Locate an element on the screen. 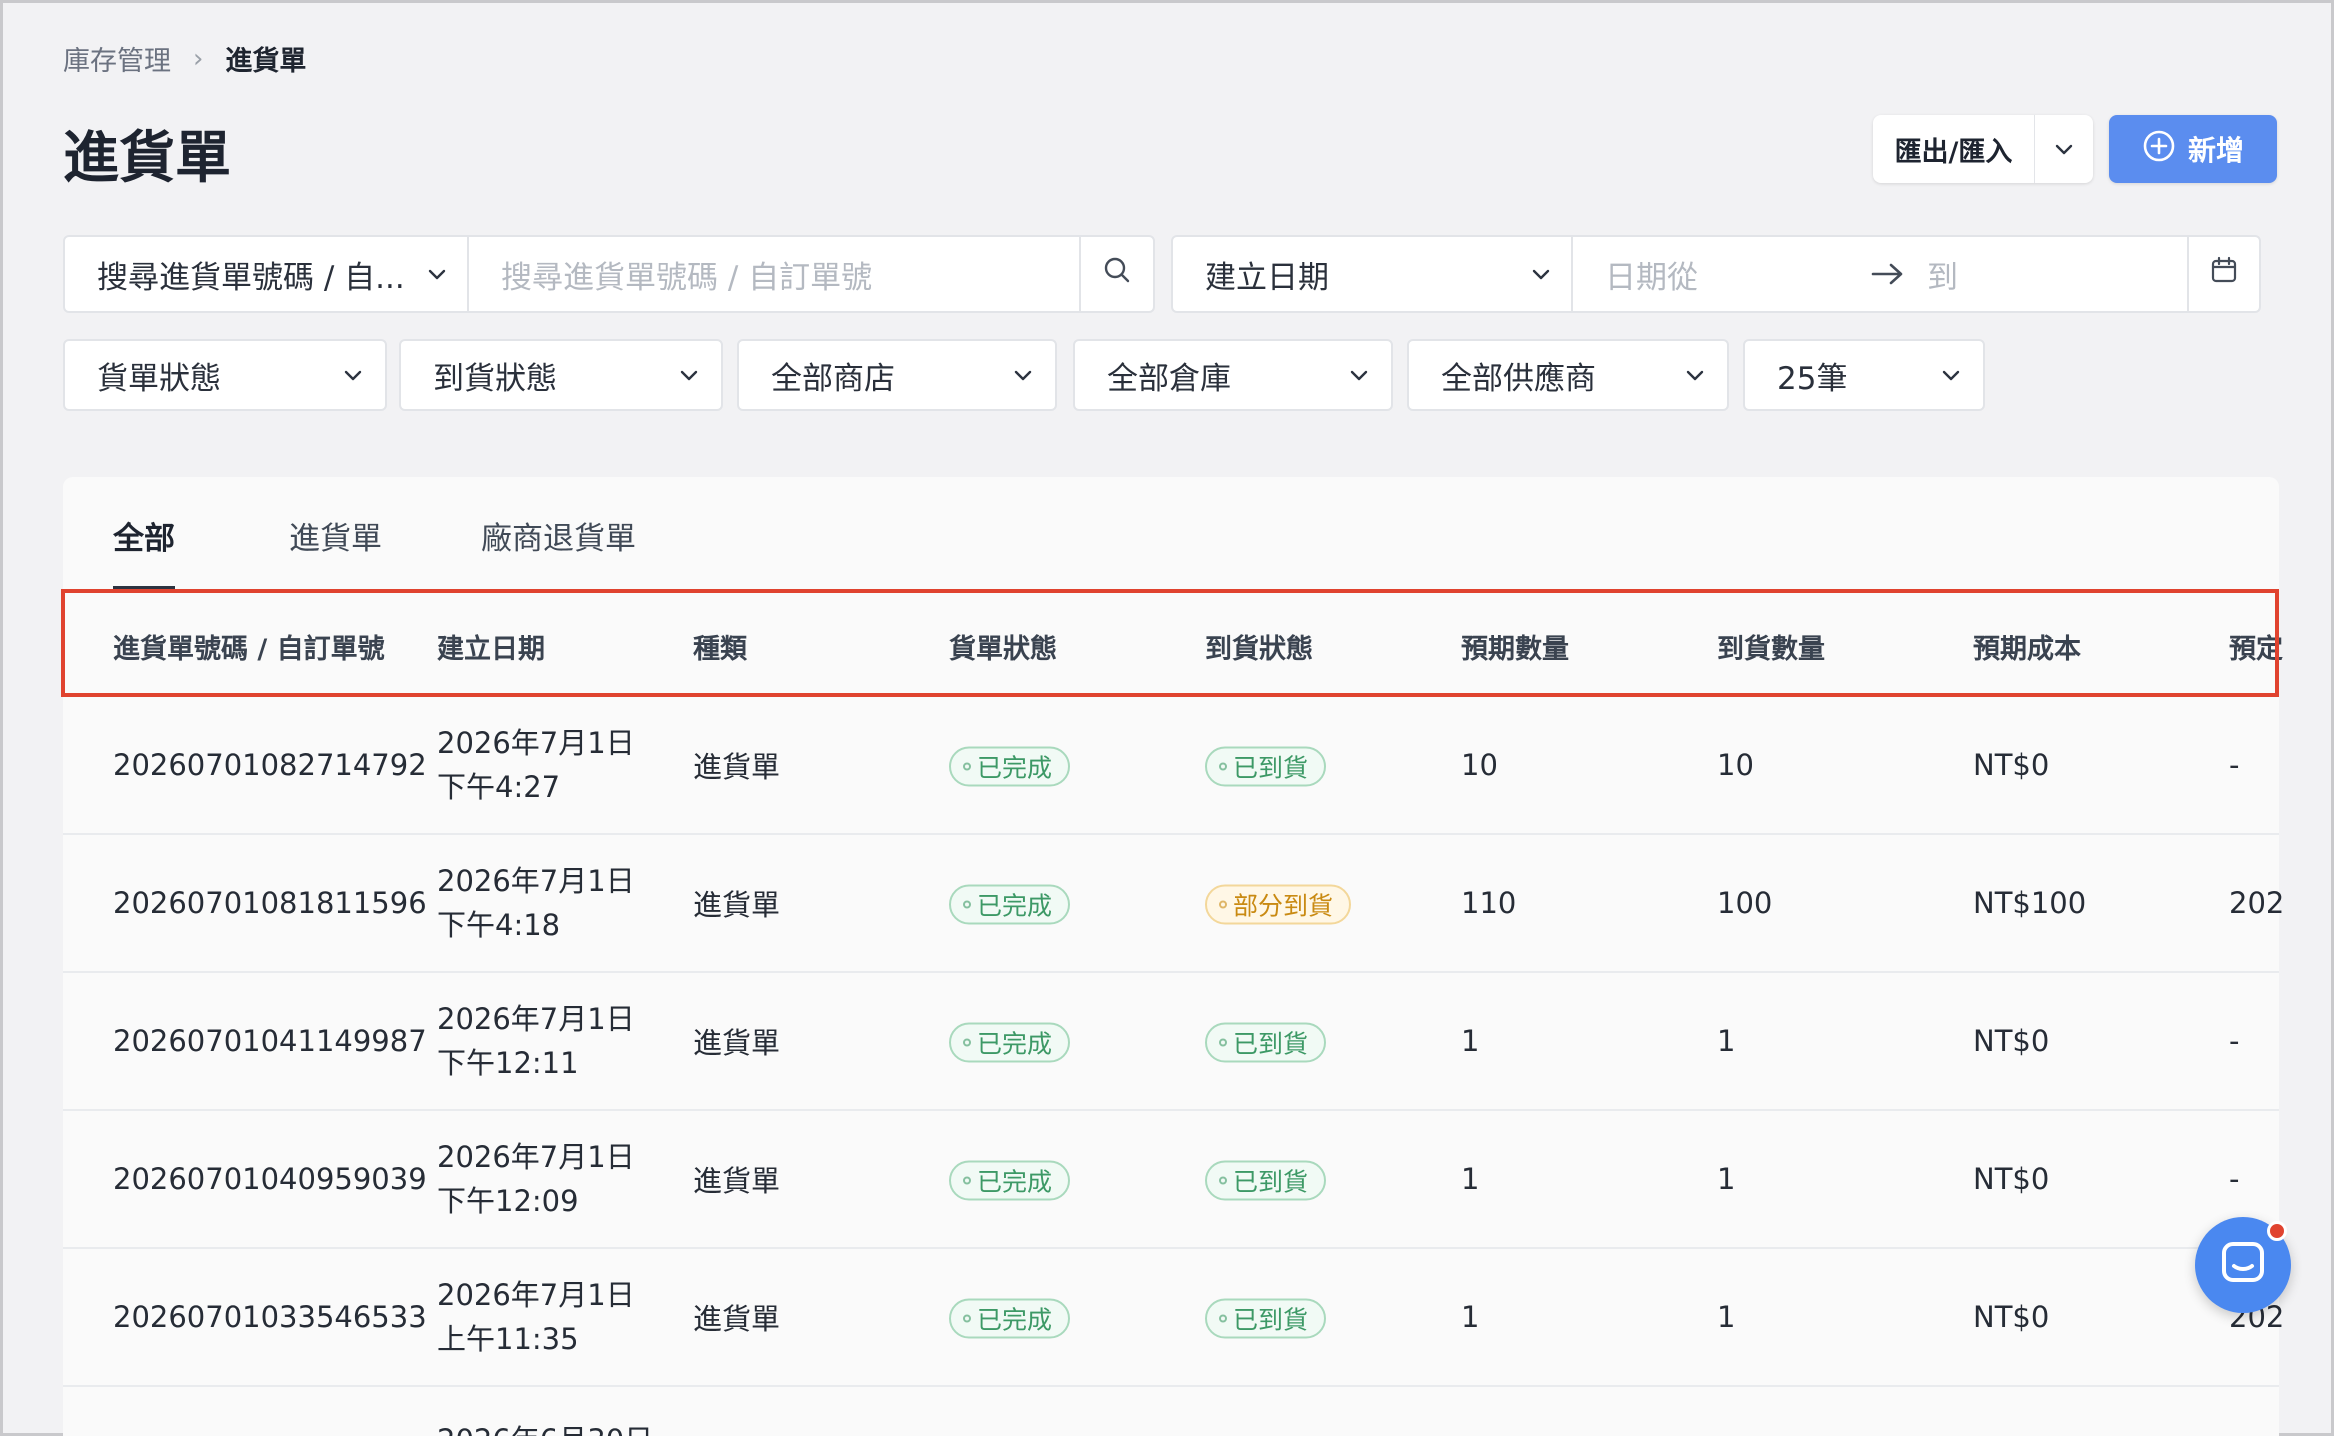  column-header: 預期數量 is located at coordinates (1515, 646).